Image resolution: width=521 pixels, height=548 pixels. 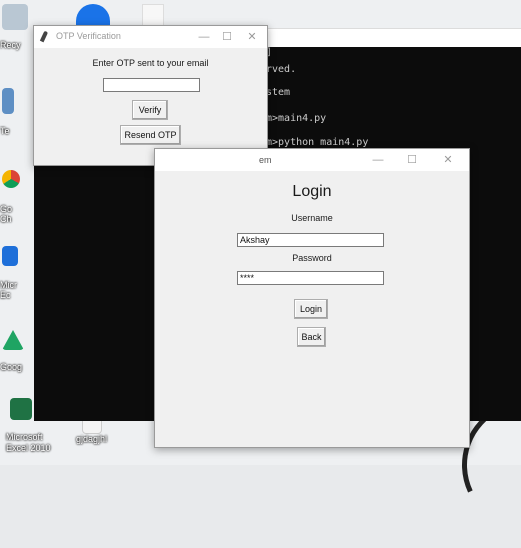 What do you see at coordinates (265, 160) in the screenshot?
I see `window-title: em` at bounding box center [265, 160].